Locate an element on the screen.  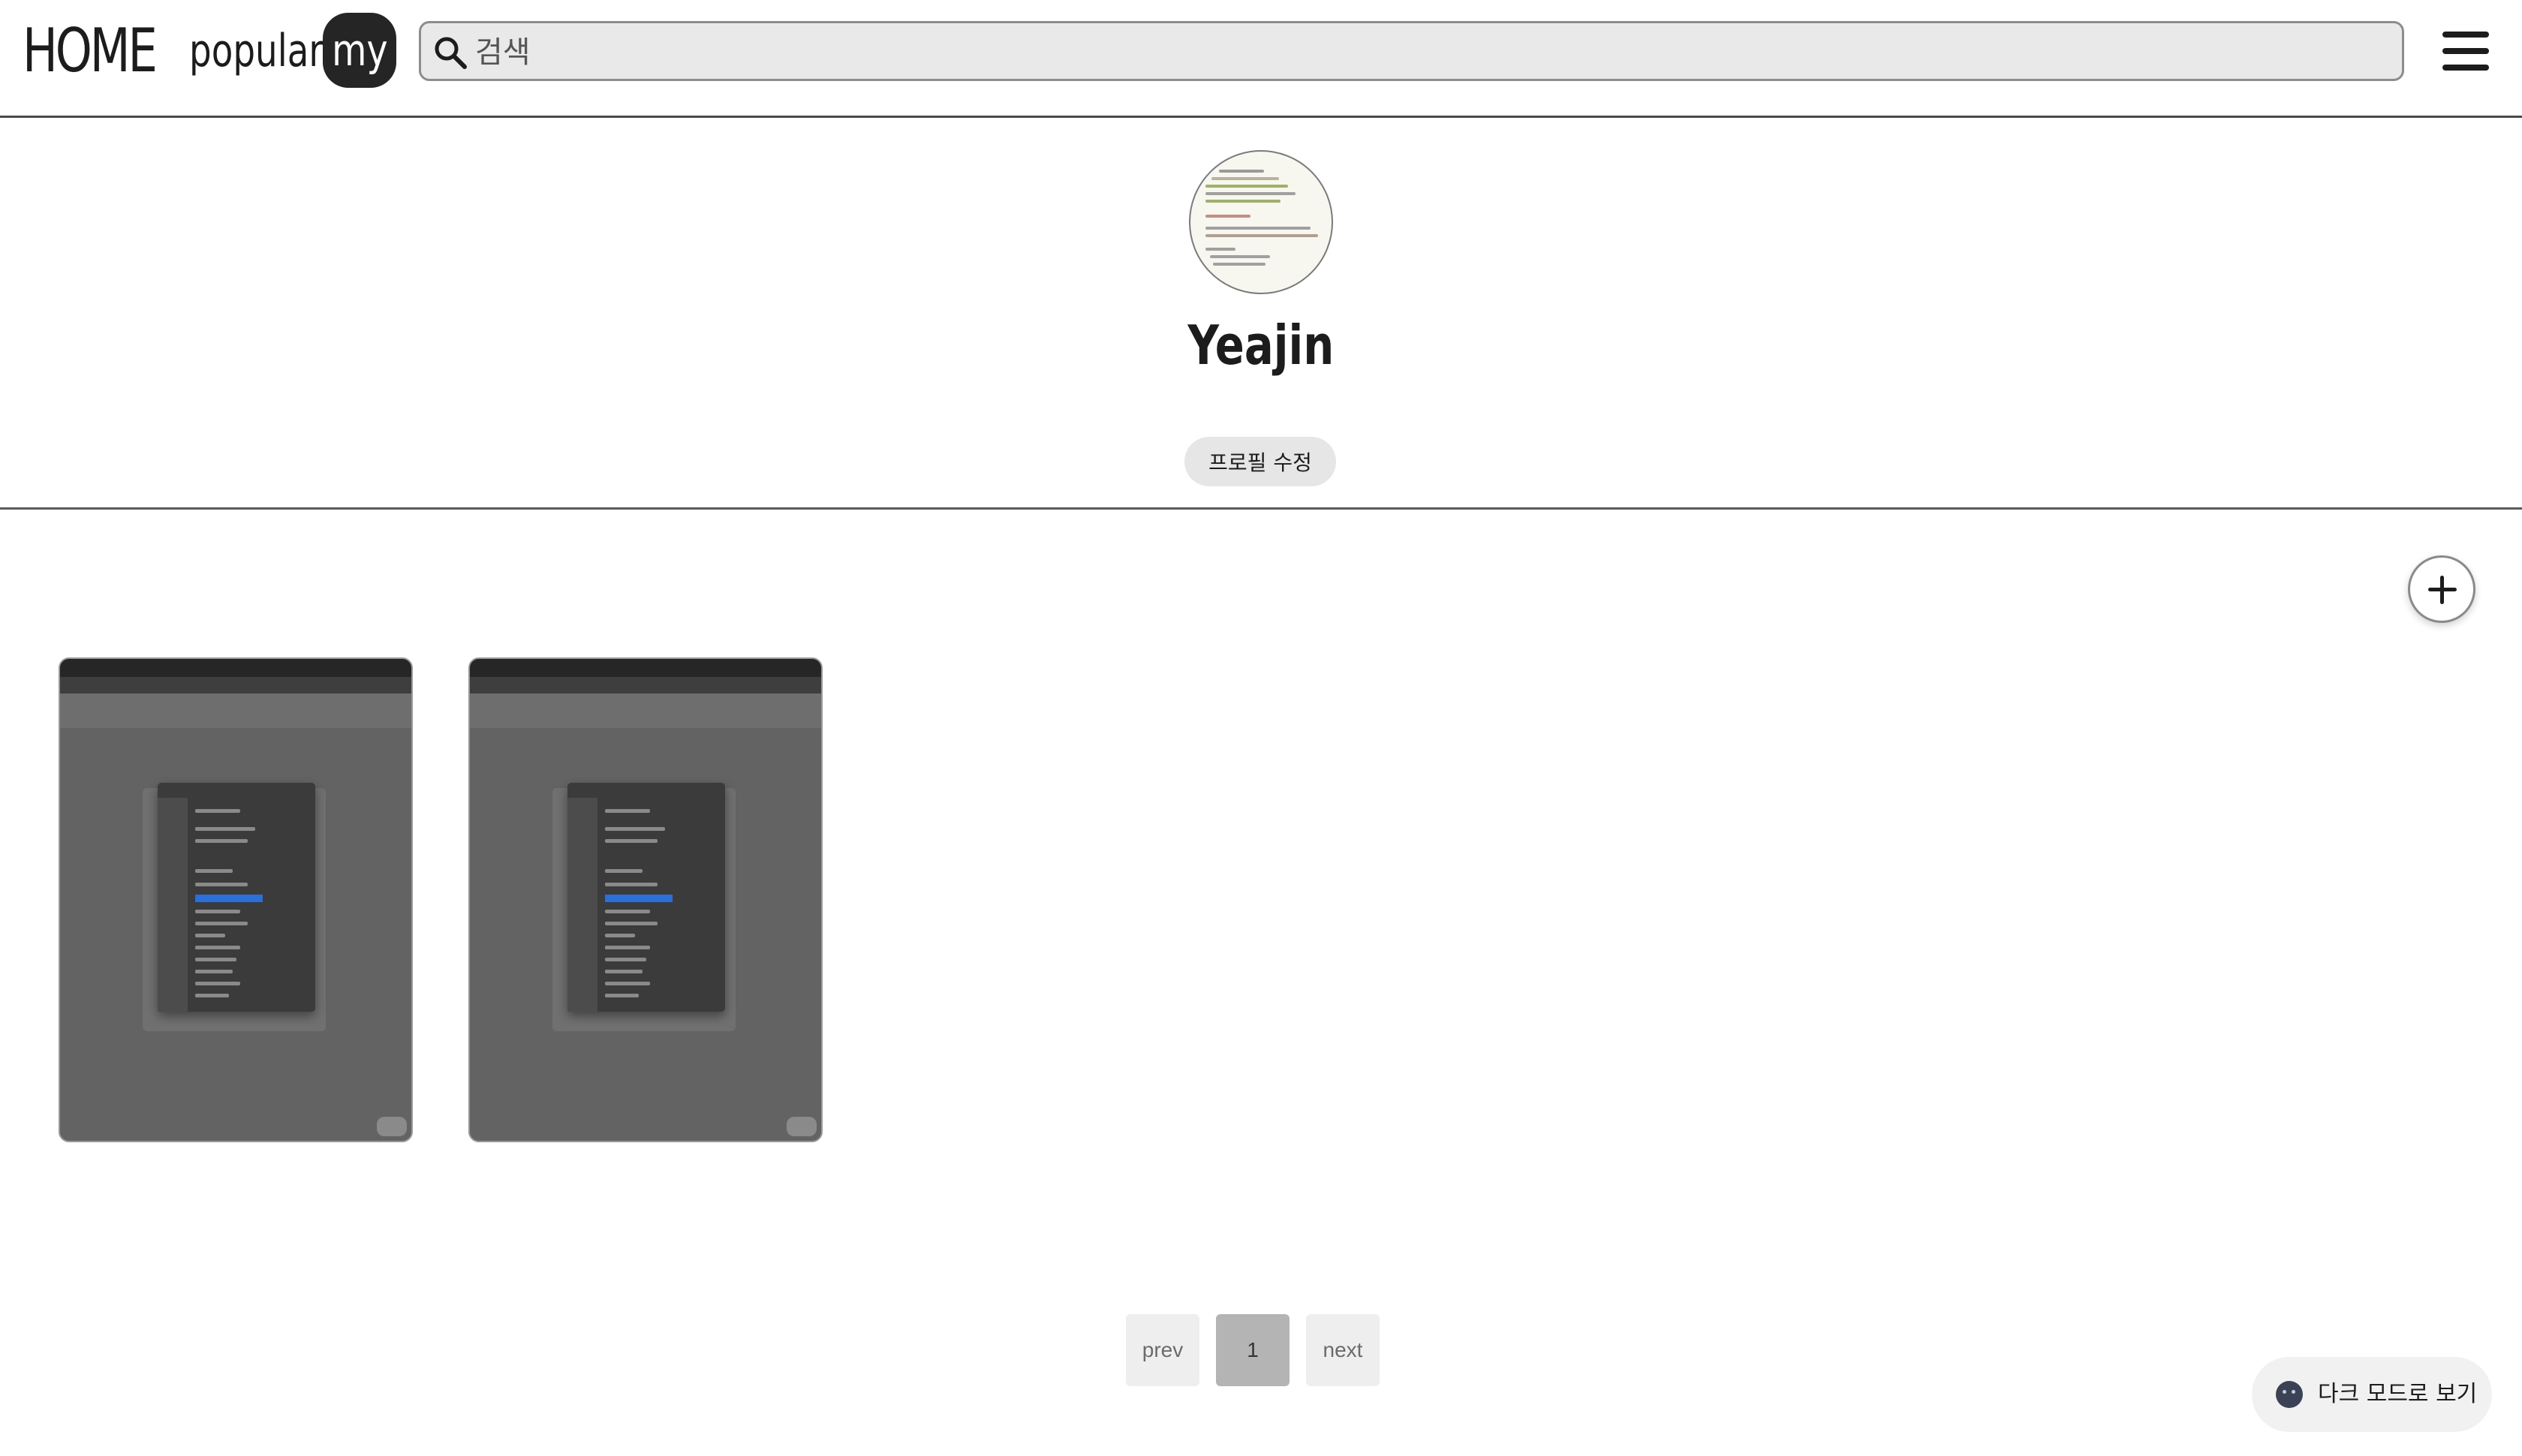
nav-my-link: my is located at coordinates (359, 50).